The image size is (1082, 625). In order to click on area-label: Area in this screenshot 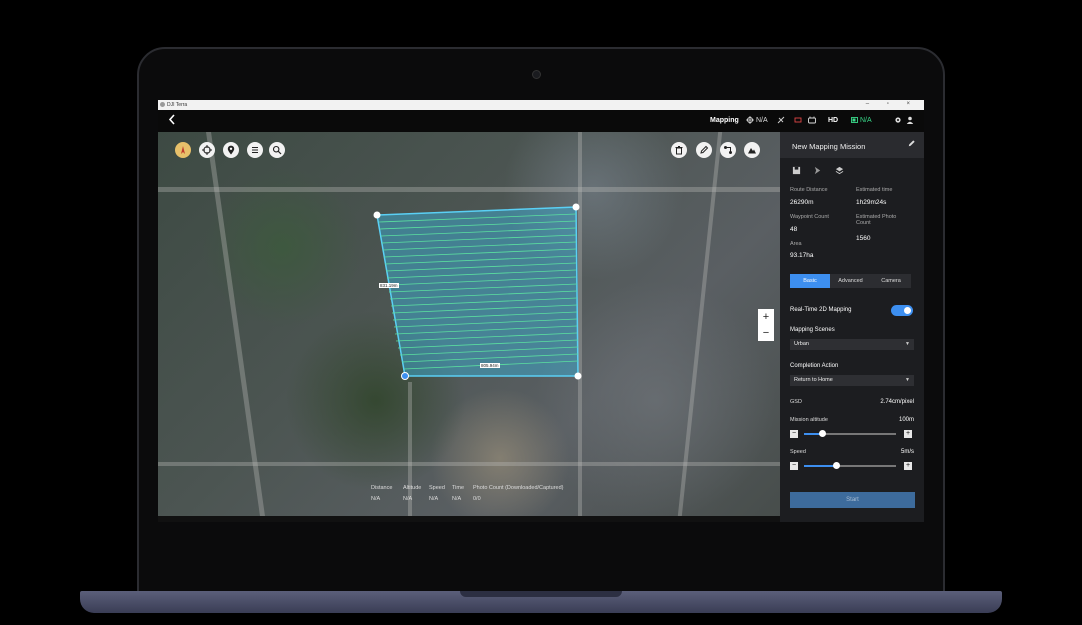, I will do `click(796, 244)`.